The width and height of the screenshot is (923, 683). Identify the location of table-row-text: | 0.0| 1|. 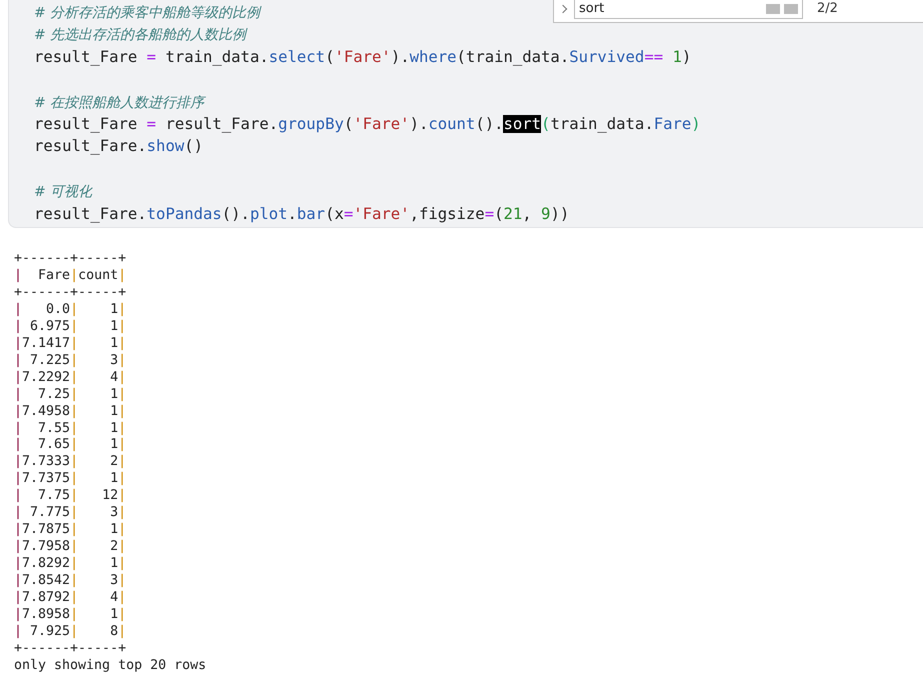
(70, 310).